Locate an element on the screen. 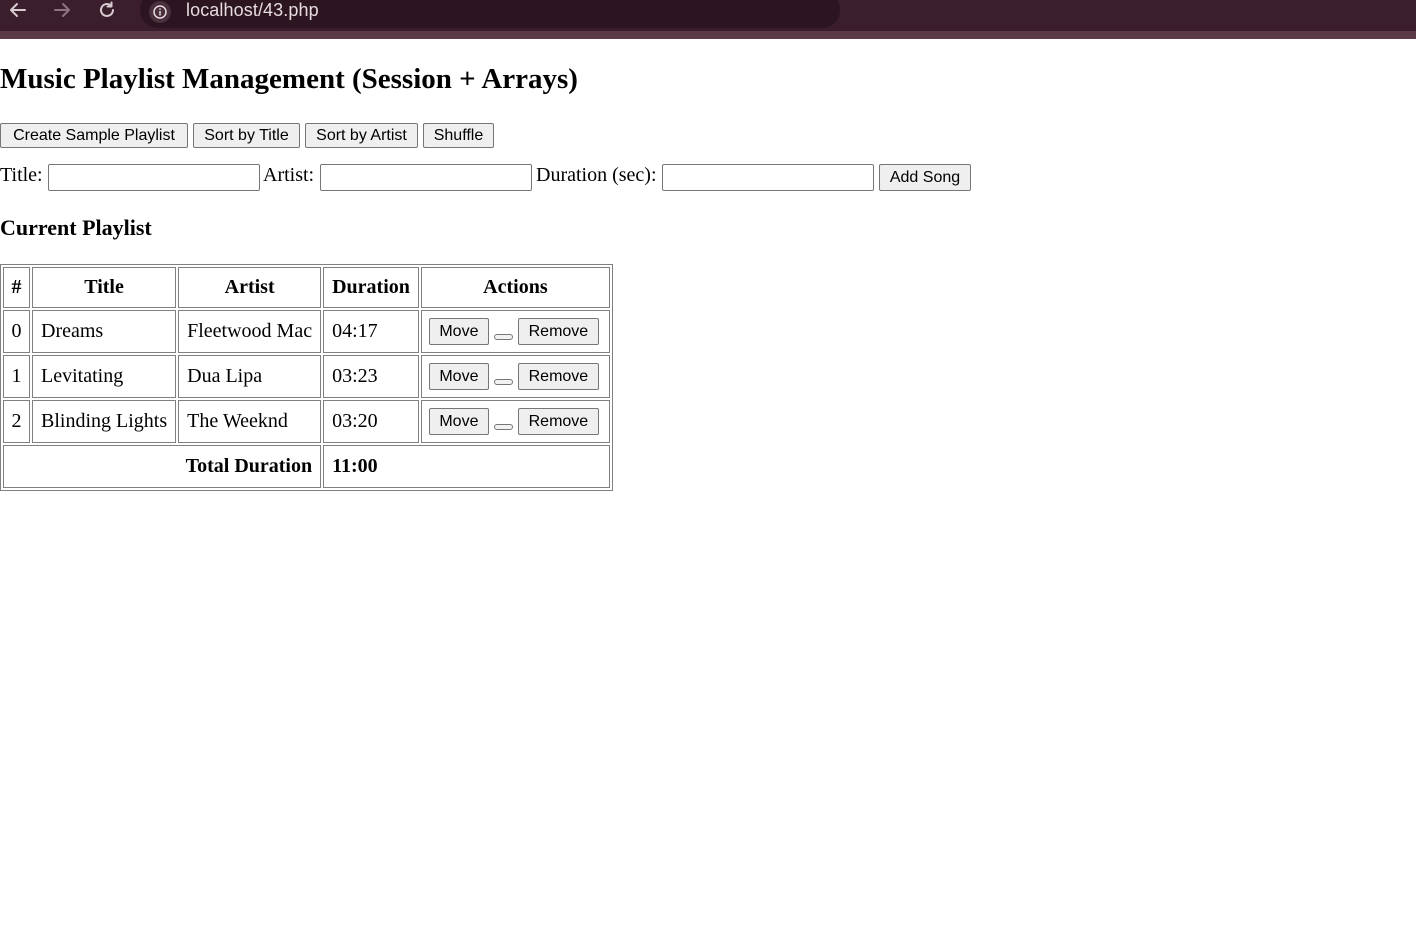 The image size is (1416, 940). header-artist: Artist is located at coordinates (250, 287).